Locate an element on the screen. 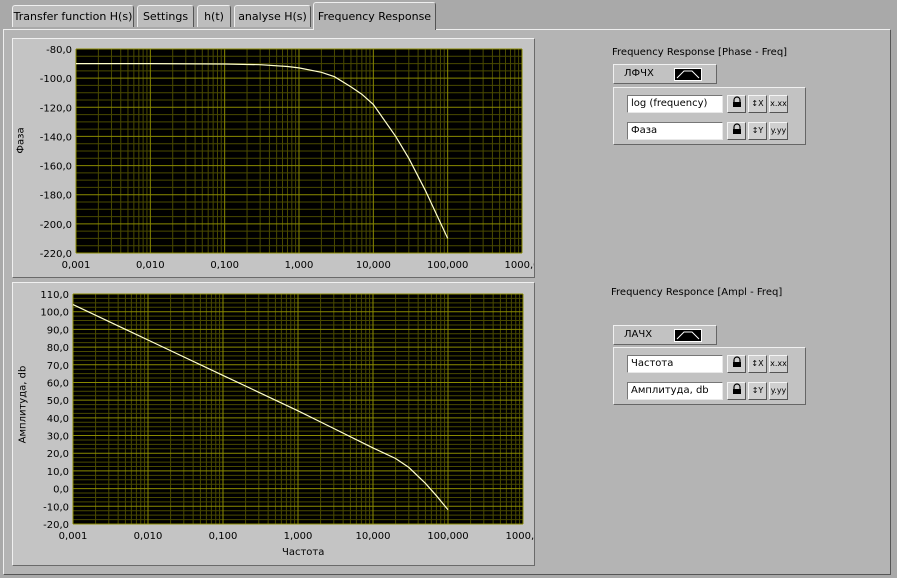  y-tick-label: -140,0 is located at coordinates (56, 137).